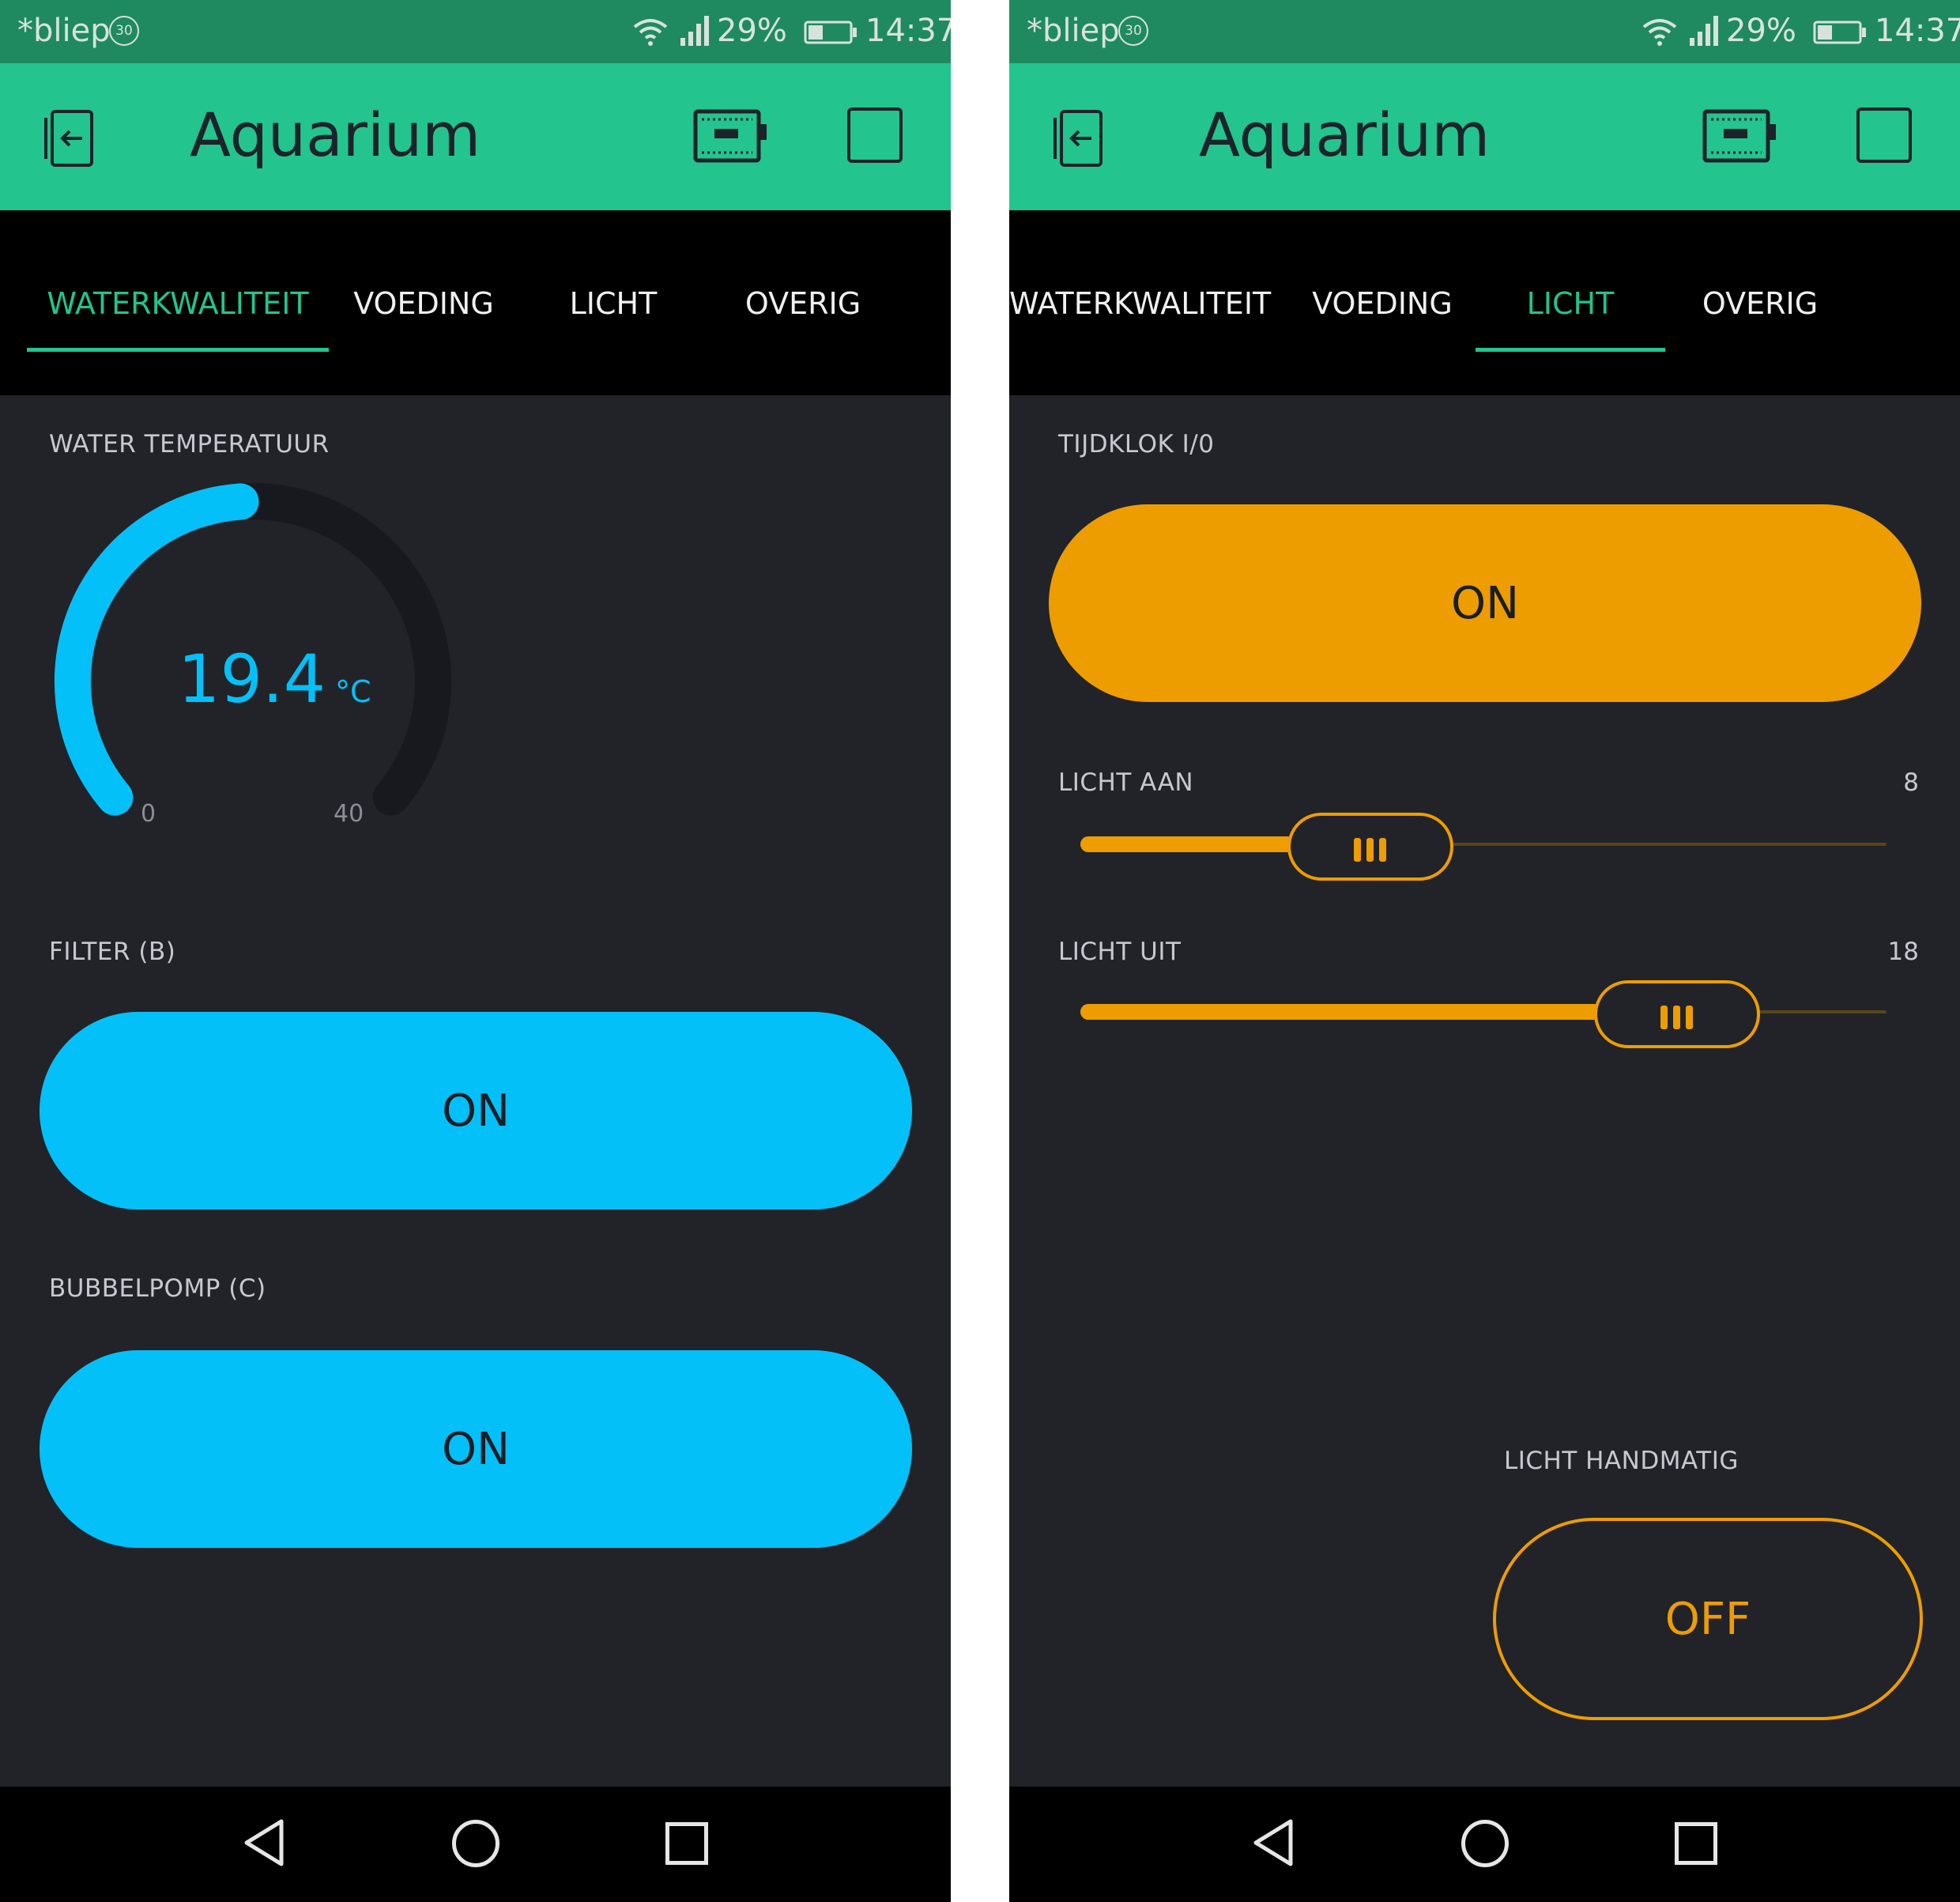 The image size is (1960, 1902). What do you see at coordinates (189, 444) in the screenshot?
I see `gauge-label: WATER TEMPERATUUR` at bounding box center [189, 444].